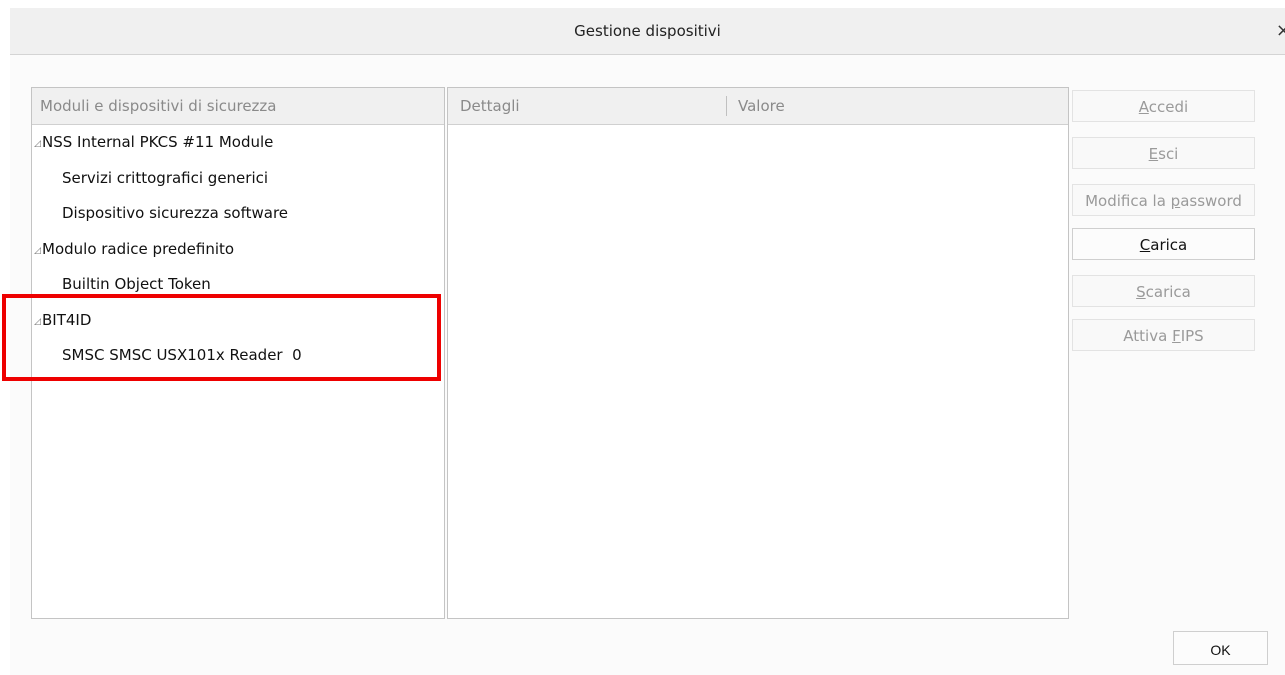 This screenshot has width=1285, height=675. I want to click on tree-item-nss-module: ◿NSS Internal PKCS #11 Module, so click(238, 143).